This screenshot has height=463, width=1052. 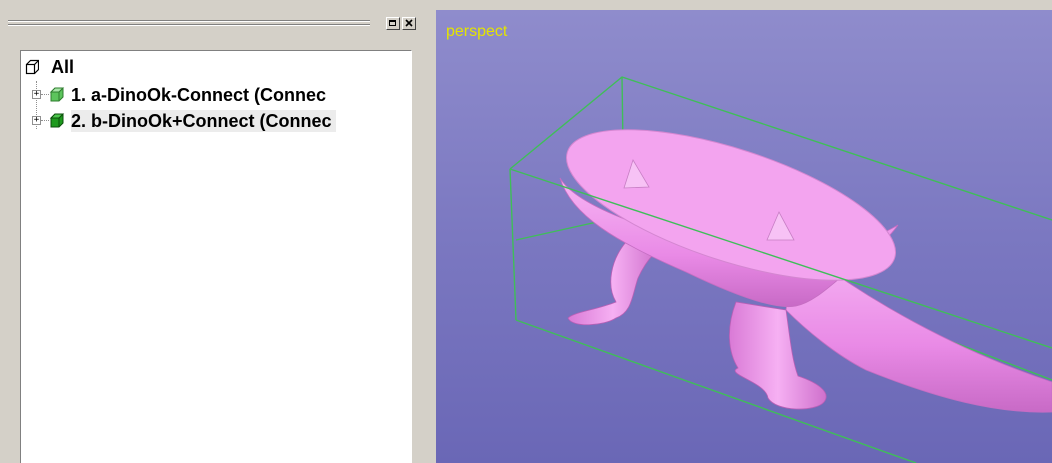 I want to click on layer-item-2: + 2. b-DinoOk+Connect (Connec, so click(x=216, y=121).